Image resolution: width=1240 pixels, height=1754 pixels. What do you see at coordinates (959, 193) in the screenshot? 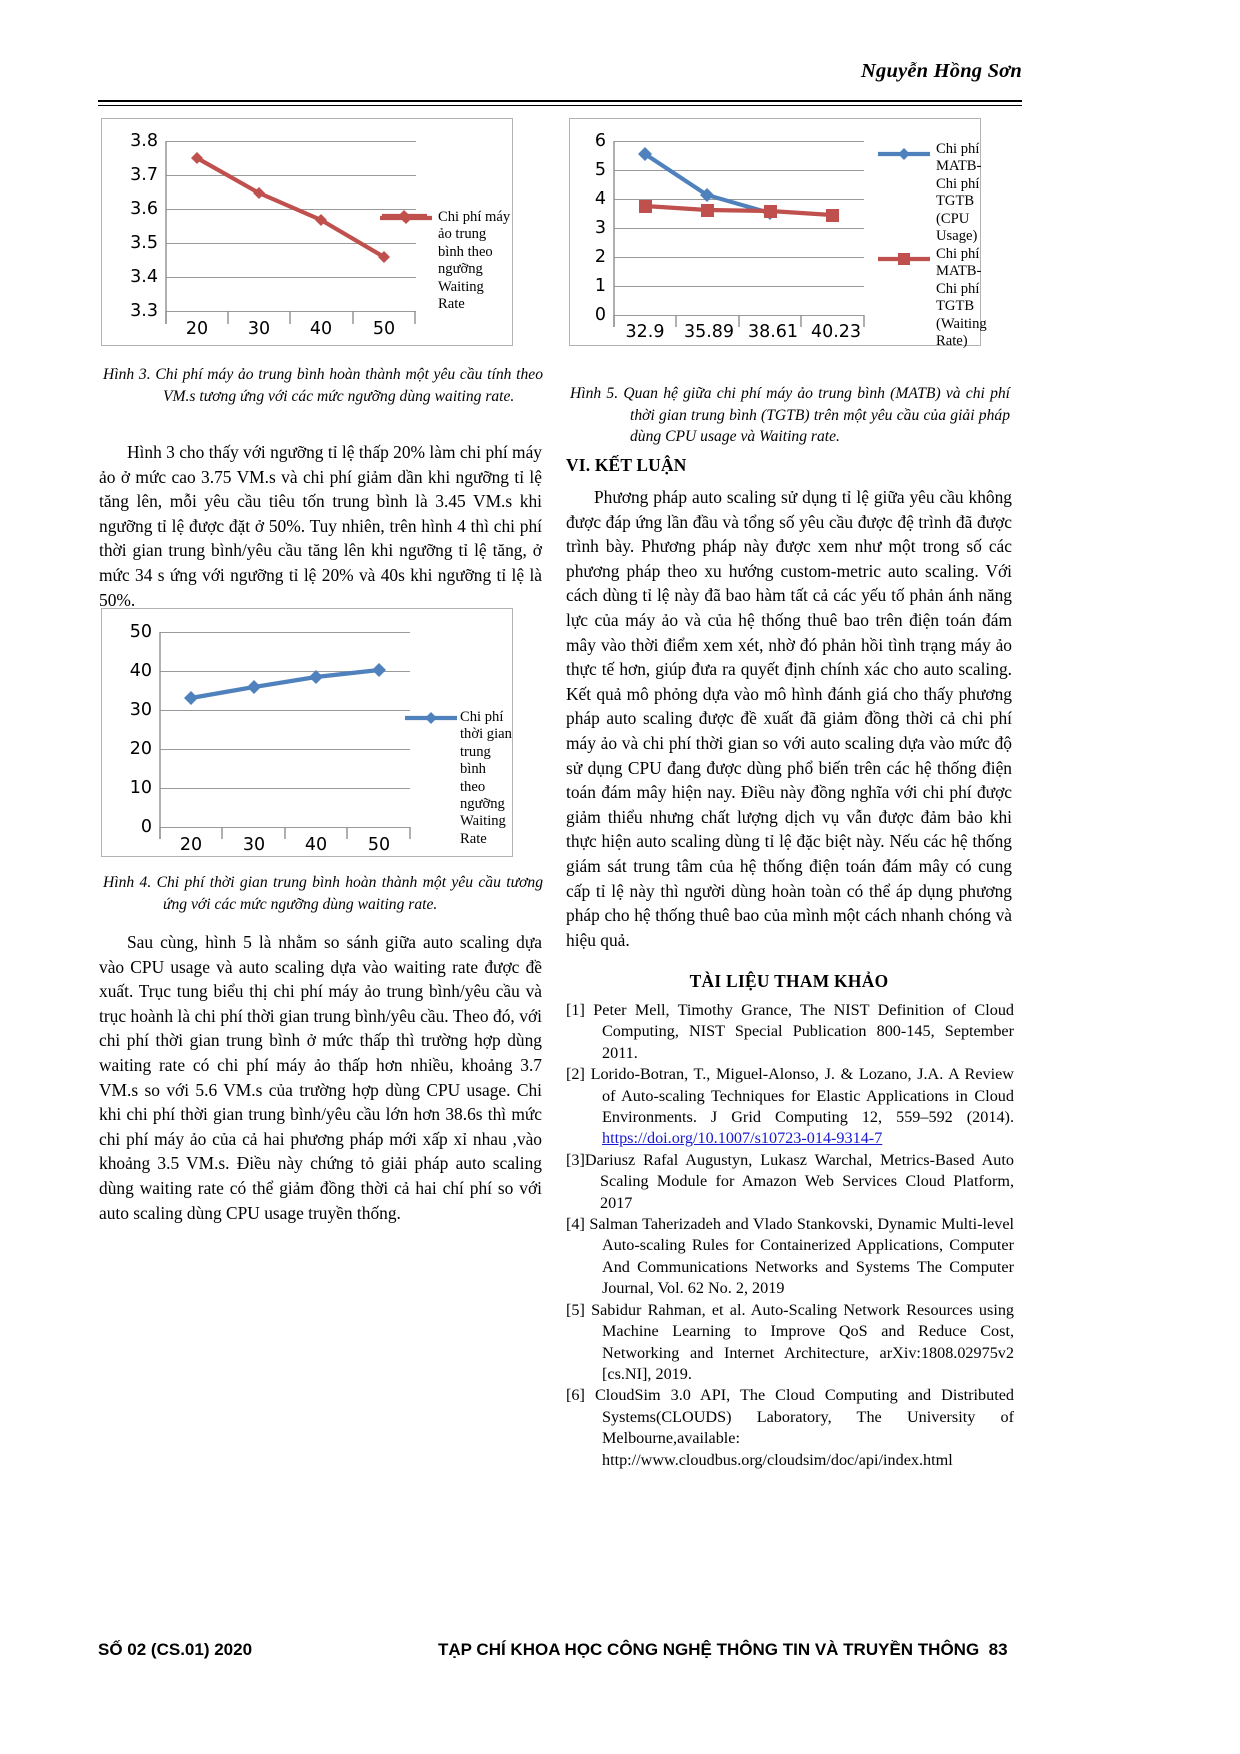
I see `figure5-legend-label-cpu: Chi phí MATB-Chi phí TGTB (CPU Usage)` at bounding box center [959, 193].